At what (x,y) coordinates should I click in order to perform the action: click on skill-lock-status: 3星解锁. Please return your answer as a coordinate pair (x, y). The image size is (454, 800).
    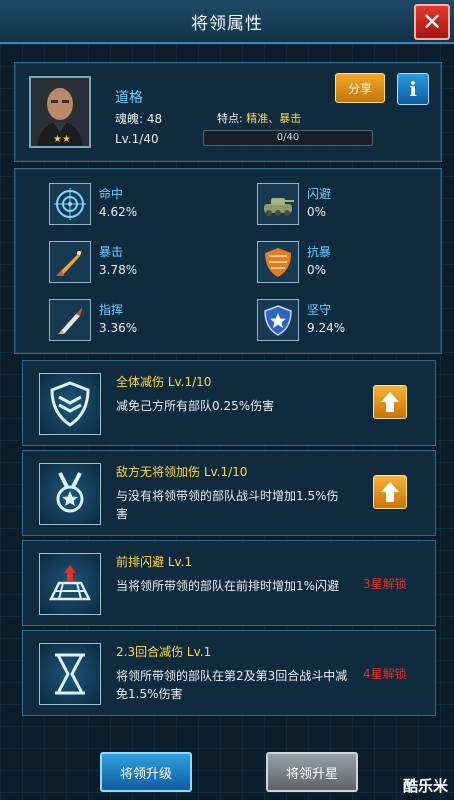
    Looking at the image, I should click on (385, 584).